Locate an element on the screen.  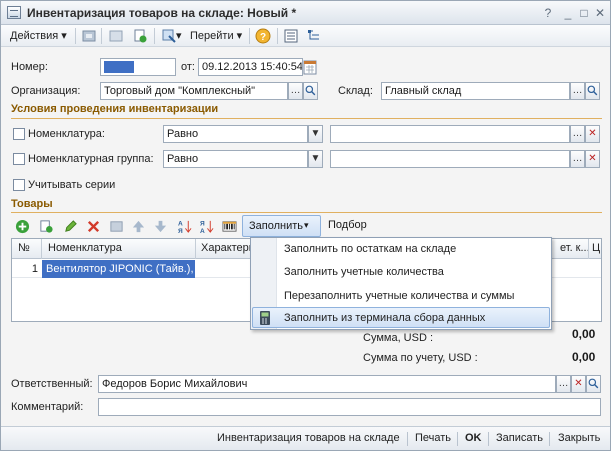
sort-ascending-icon: AЯ is located at coordinates (184, 226).